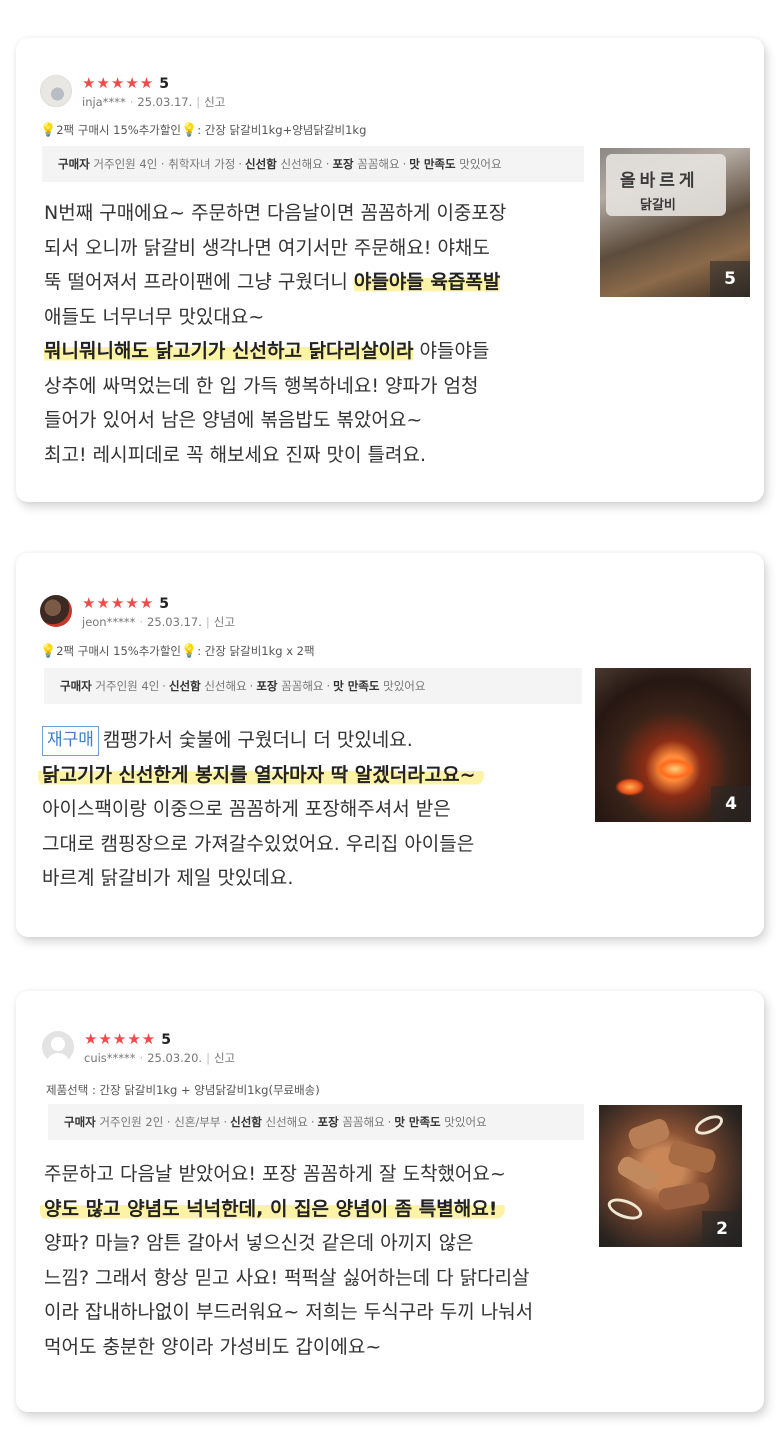 This screenshot has height=1450, width=780. I want to click on review-line: N번째 구매에요~ 주문하면 다음날이면 꼼꼼하게 이중포장, so click(275, 213).